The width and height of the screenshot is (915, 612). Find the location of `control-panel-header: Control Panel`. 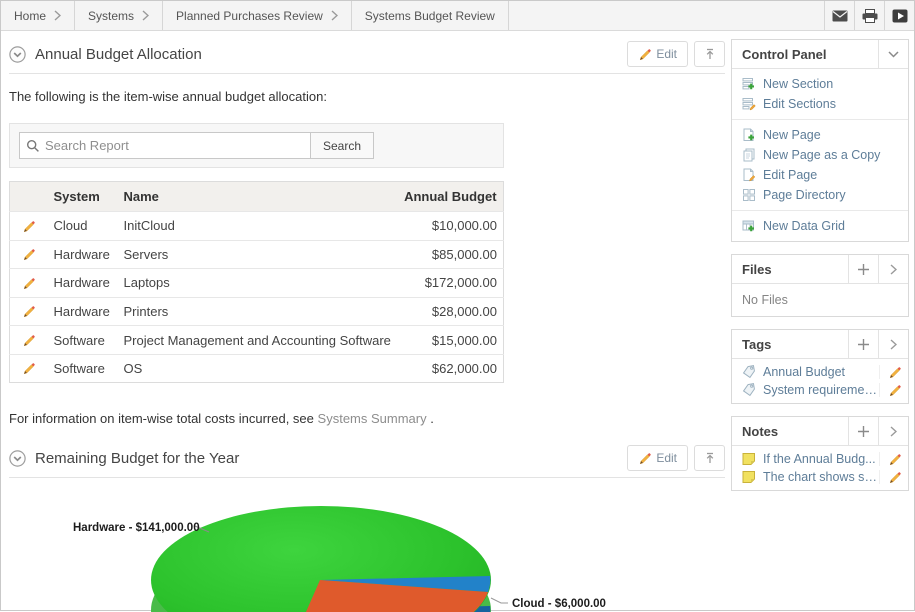

control-panel-header: Control Panel is located at coordinates (820, 54).